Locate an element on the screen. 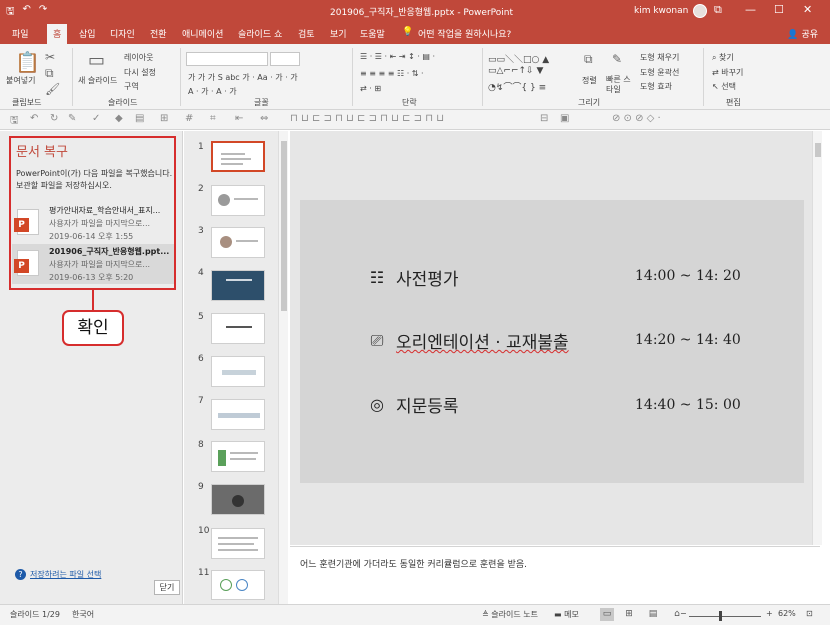  agenda-item: ⎚ 오리엔테이션 · 교재불출 is located at coordinates (468, 340).